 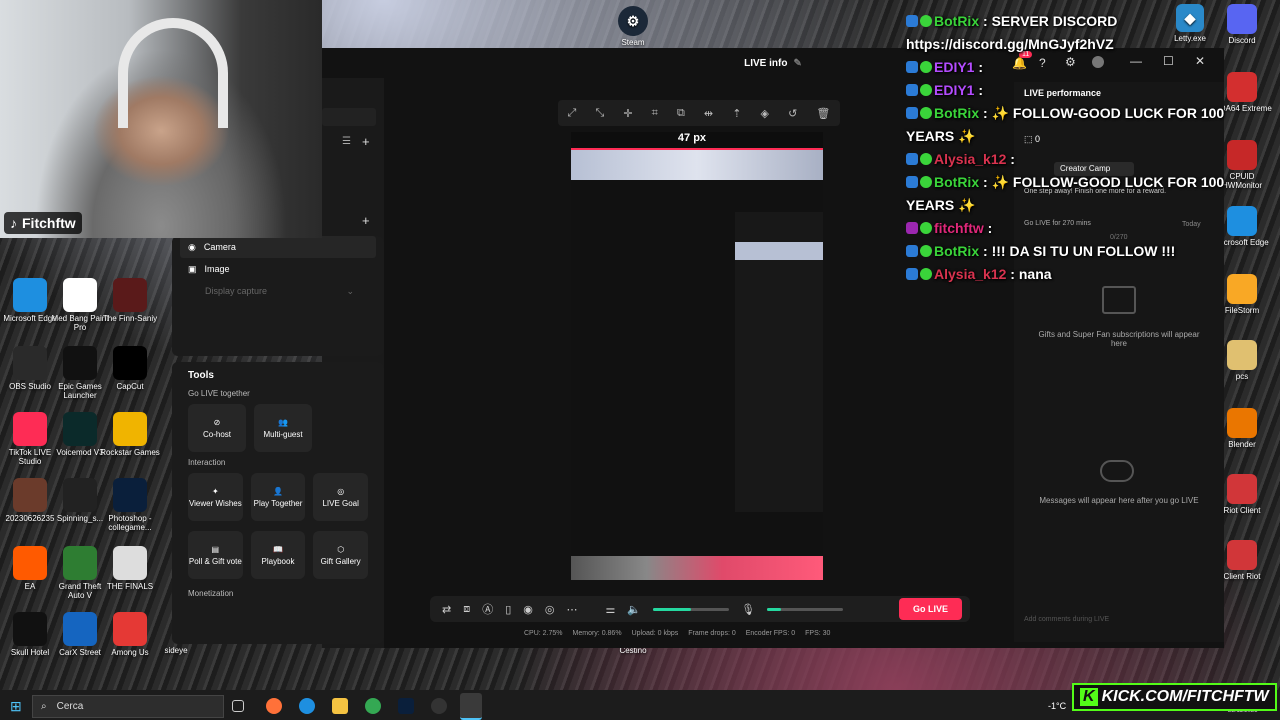 I want to click on shuffle-icon: ⇄, so click(x=446, y=609).